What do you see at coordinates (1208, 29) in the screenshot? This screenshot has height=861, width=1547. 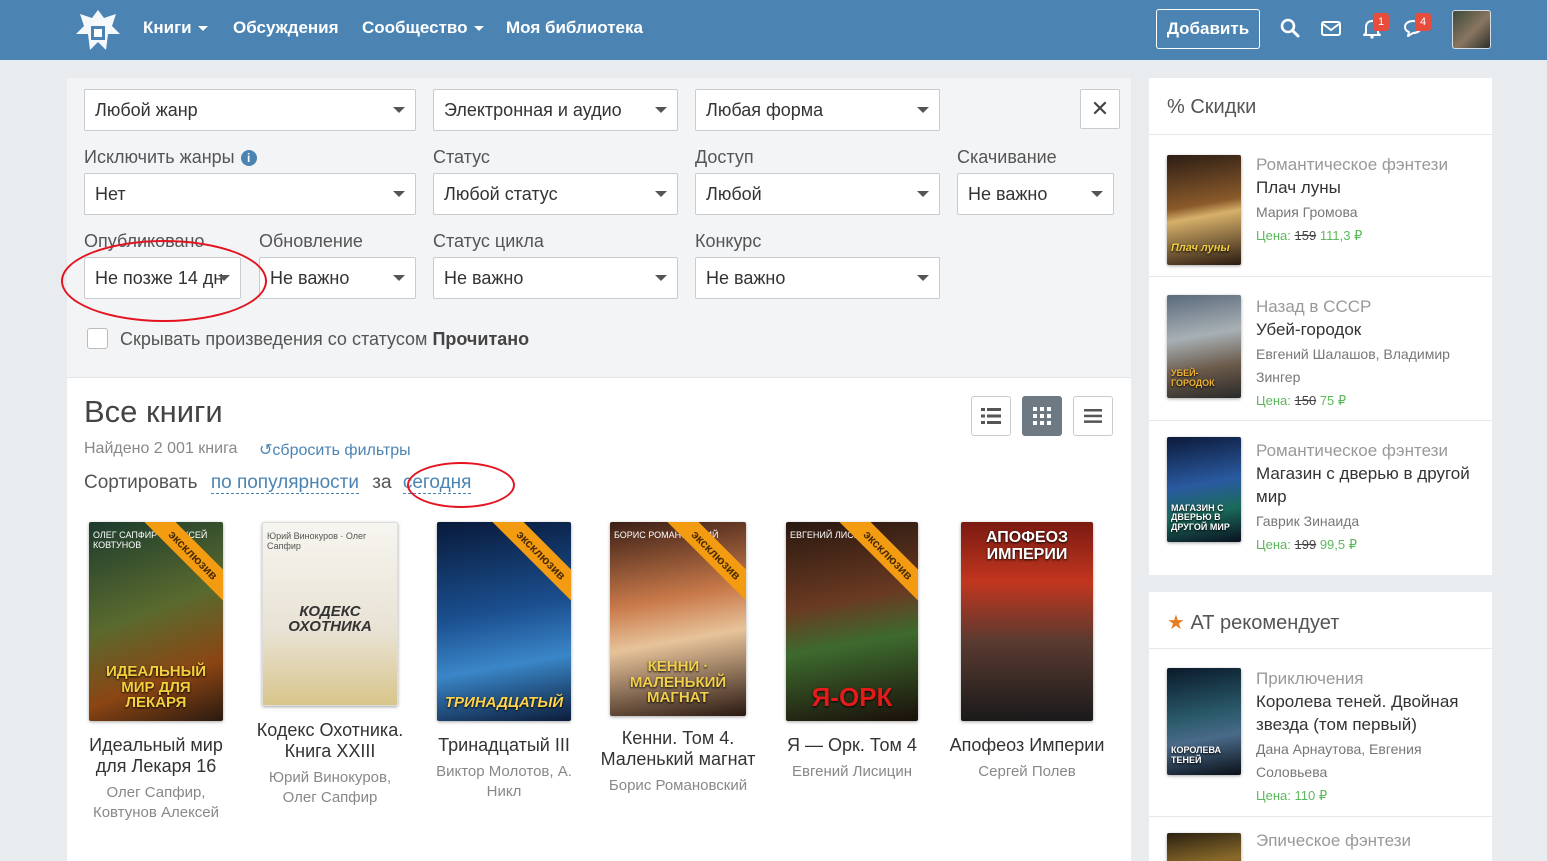 I see `add-button: Добавить` at bounding box center [1208, 29].